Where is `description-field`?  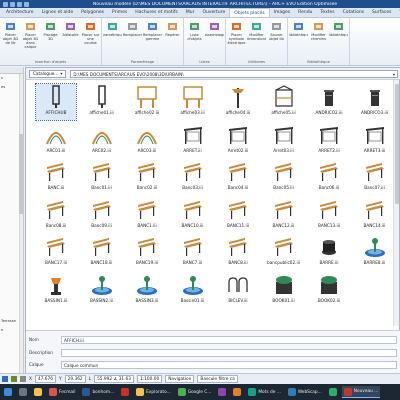
description-field is located at coordinates (229, 352).